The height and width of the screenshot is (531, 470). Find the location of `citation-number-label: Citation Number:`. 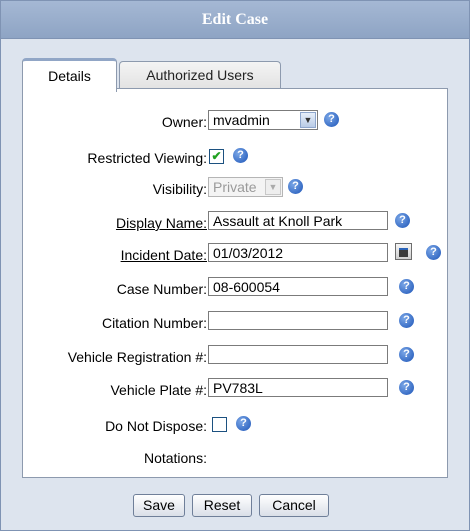

citation-number-label: Citation Number: is located at coordinates (154, 323).